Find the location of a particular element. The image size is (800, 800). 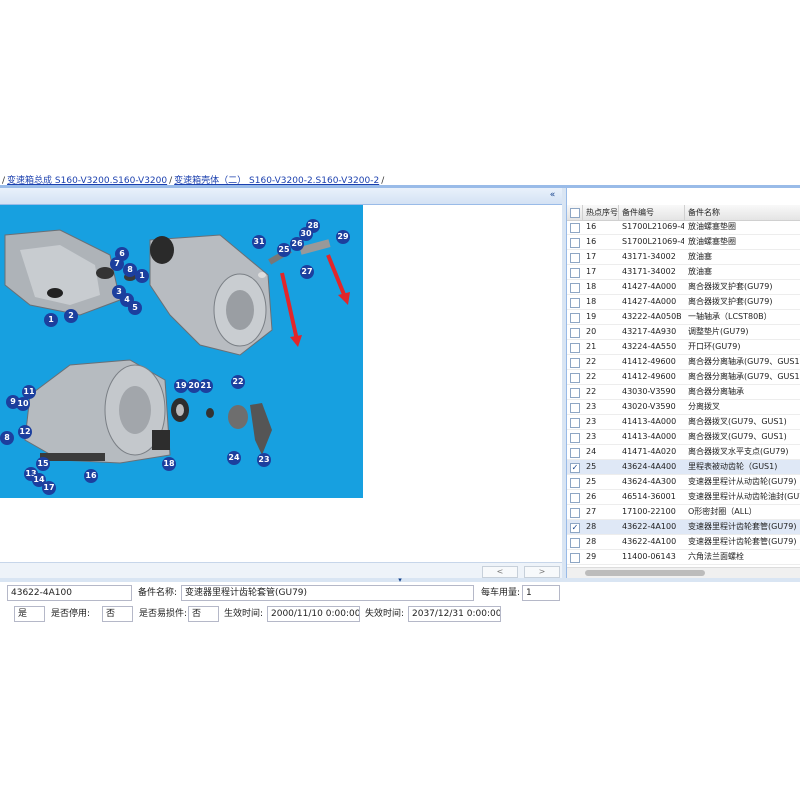

callout-marker: 2 is located at coordinates (71, 316).